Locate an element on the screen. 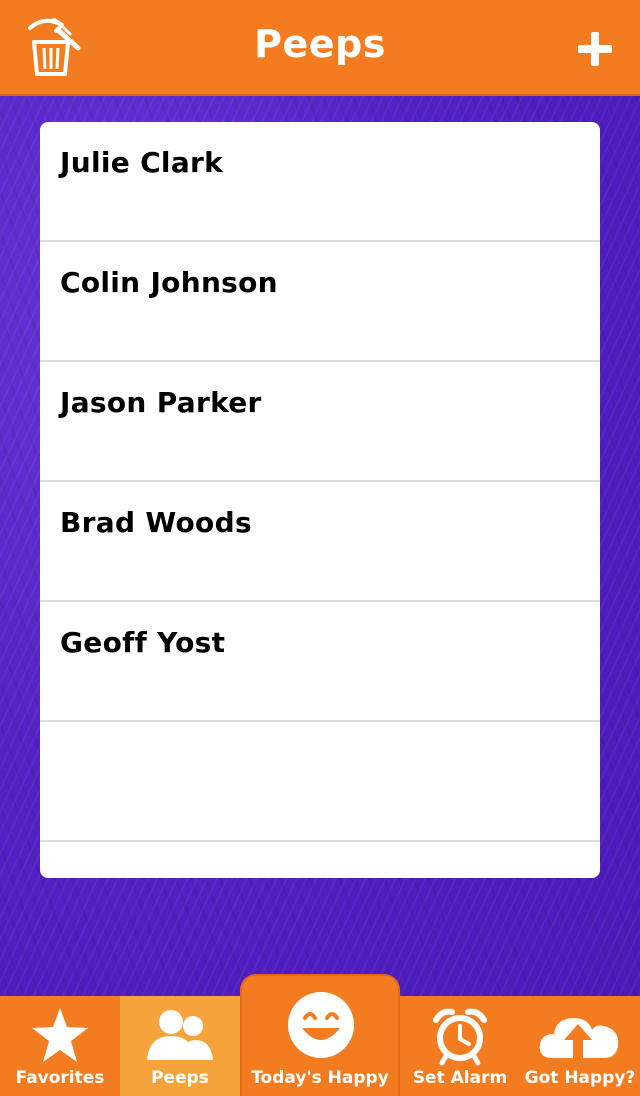  tab-label: Peeps is located at coordinates (180, 1078).